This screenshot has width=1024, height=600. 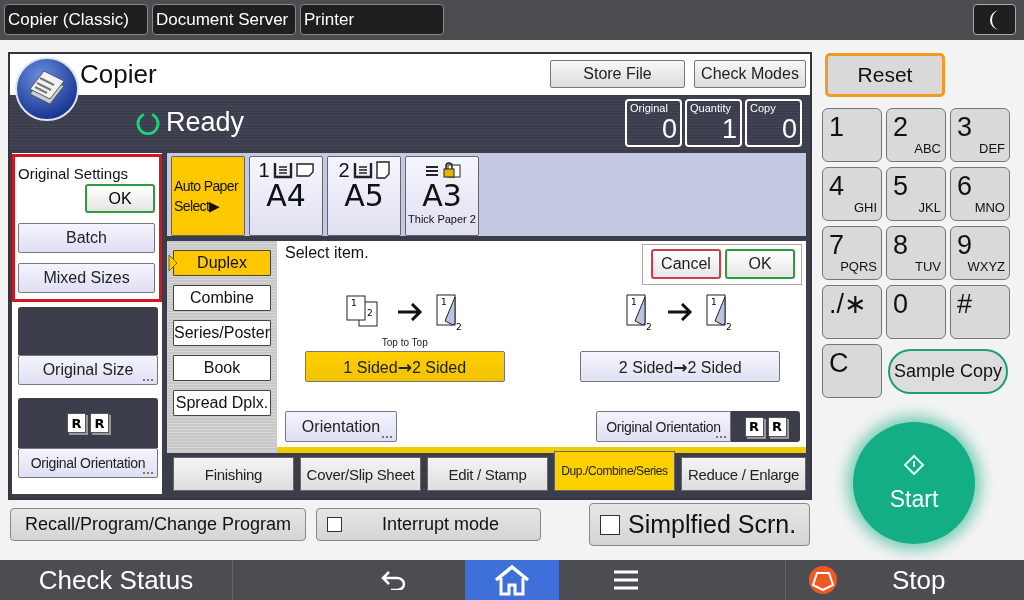 I want to click on tray-number: 2, so click(x=344, y=170).